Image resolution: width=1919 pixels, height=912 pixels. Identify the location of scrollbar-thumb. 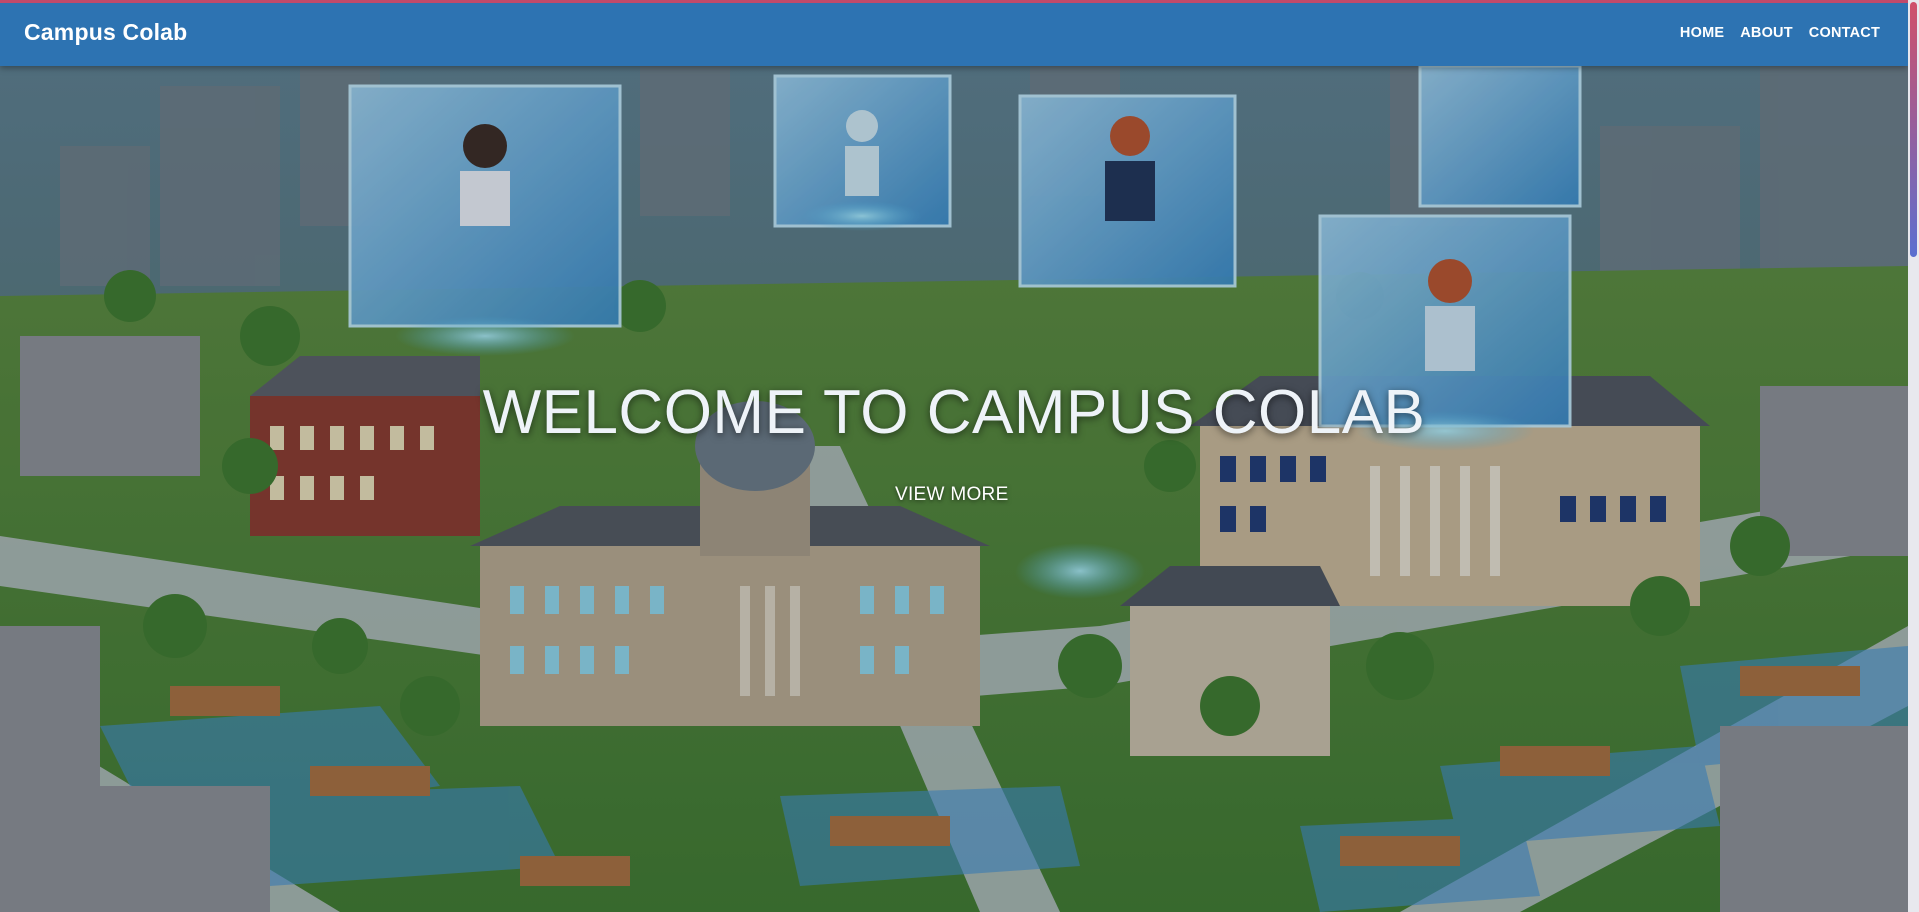
(1913, 129).